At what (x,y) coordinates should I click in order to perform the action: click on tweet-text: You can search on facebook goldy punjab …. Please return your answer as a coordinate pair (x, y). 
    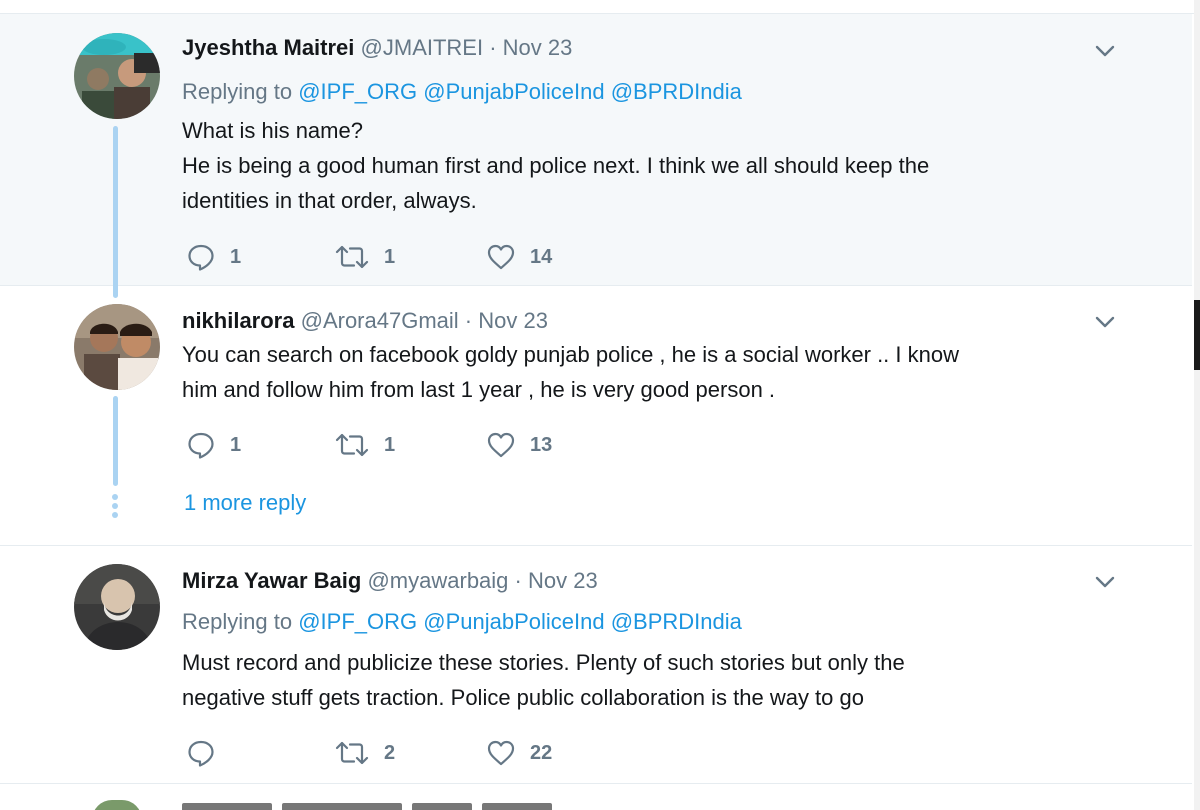
    Looking at the image, I should click on (662, 372).